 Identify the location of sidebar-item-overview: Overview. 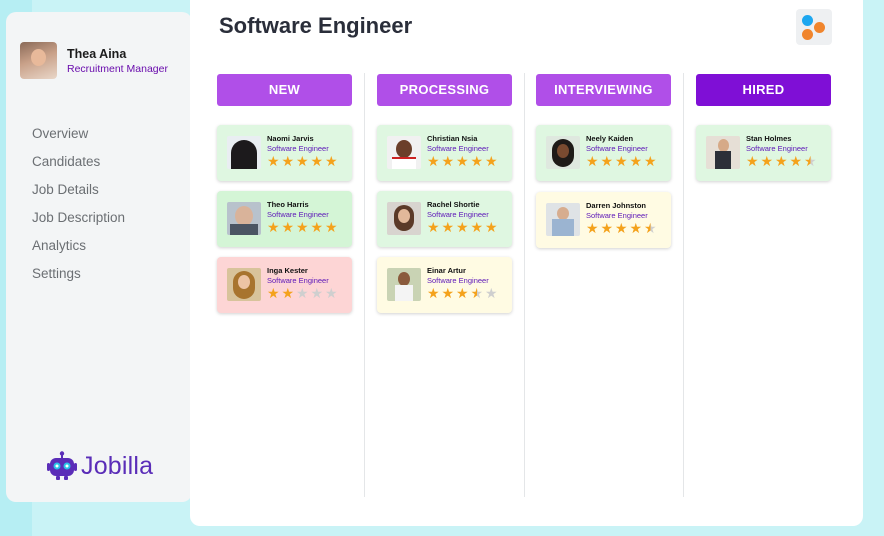
(78, 134).